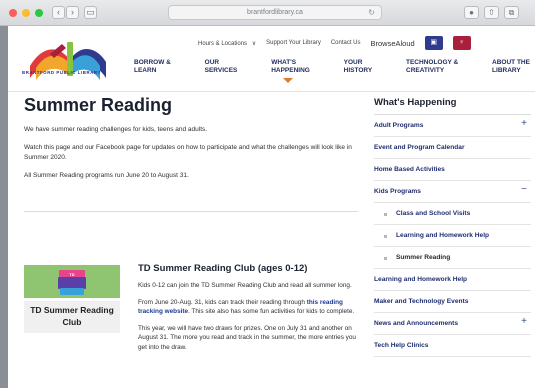 The height and width of the screenshot is (388, 535). I want to click on sidebar-item-maker-tech: Maker and Technology Events, so click(452, 302).